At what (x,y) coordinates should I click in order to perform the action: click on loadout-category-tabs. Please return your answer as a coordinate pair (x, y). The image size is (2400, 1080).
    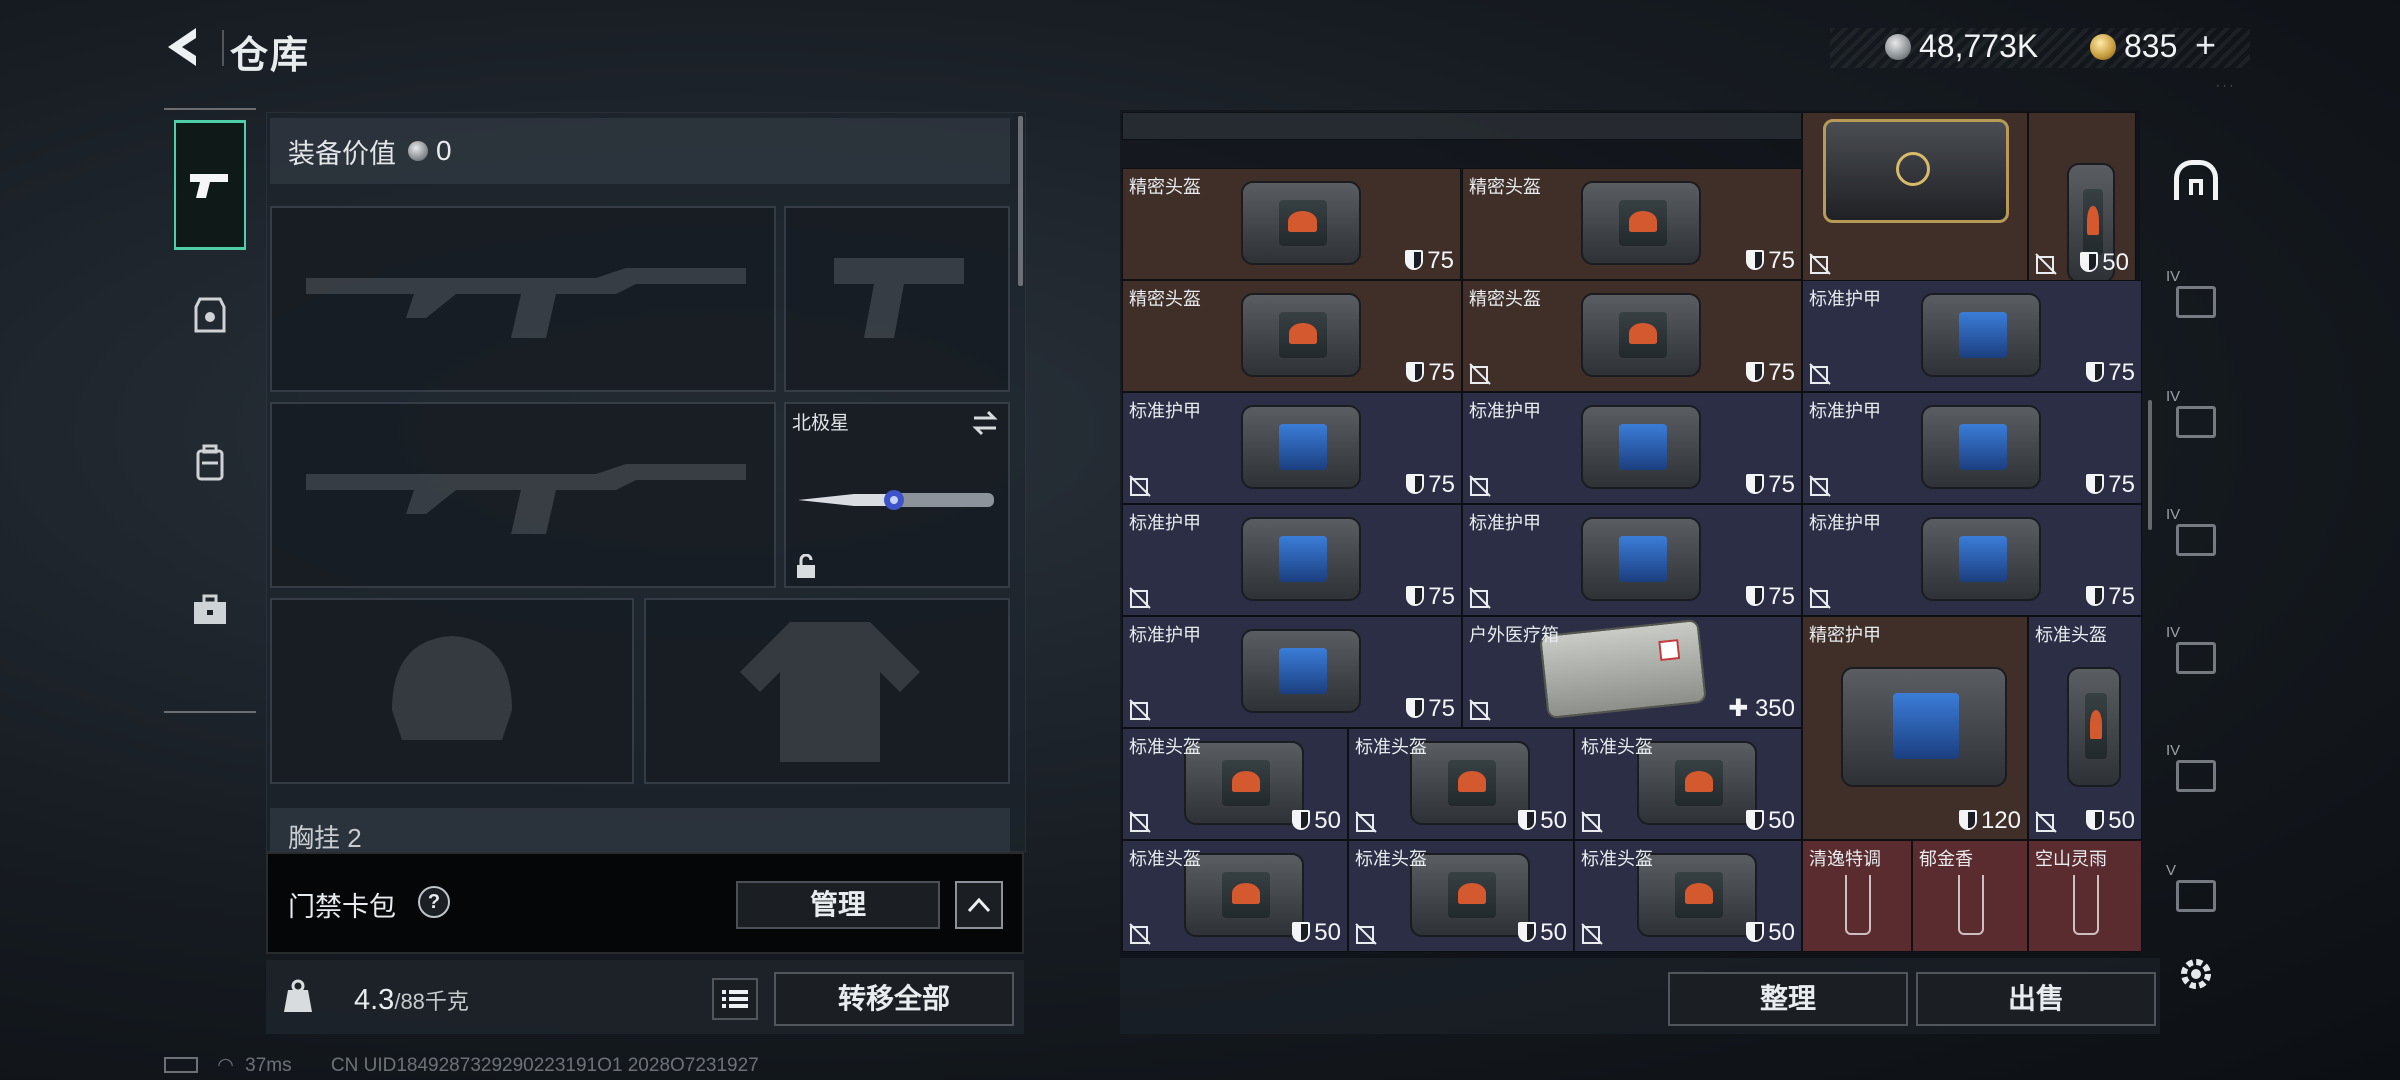
    Looking at the image, I should click on (210, 410).